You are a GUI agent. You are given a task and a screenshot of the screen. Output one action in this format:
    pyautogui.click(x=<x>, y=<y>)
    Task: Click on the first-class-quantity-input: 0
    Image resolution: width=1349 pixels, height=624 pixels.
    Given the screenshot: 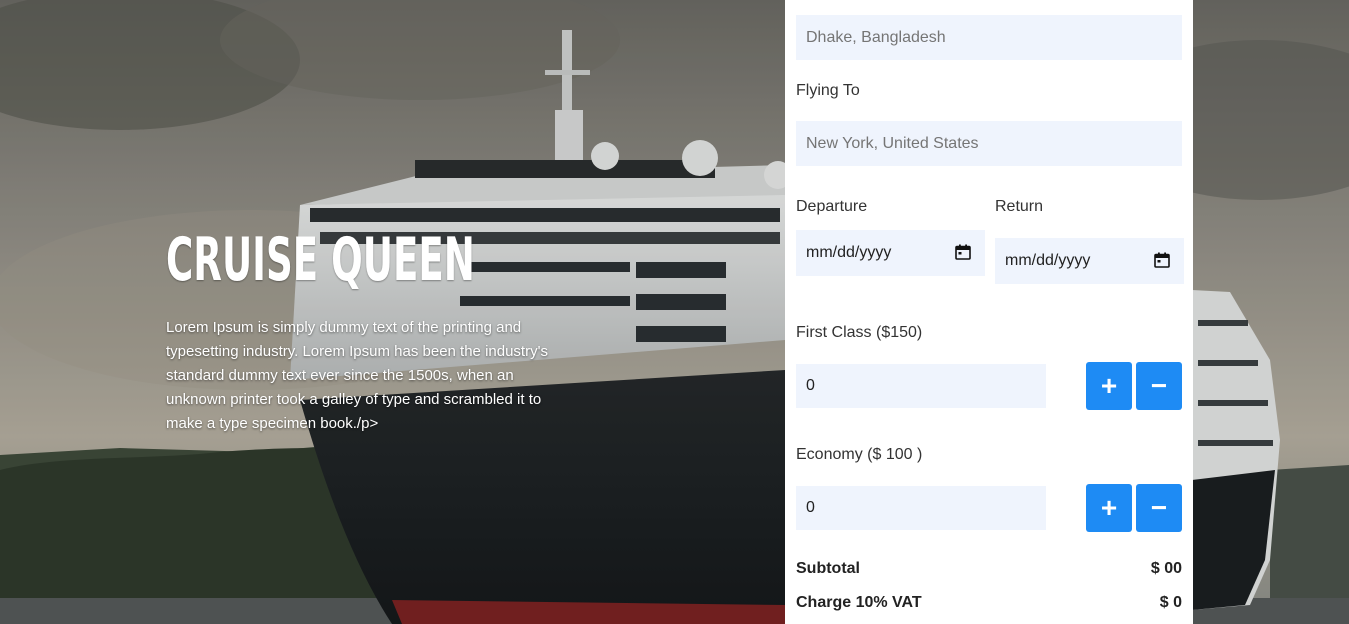 What is the action you would take?
    pyautogui.click(x=921, y=386)
    